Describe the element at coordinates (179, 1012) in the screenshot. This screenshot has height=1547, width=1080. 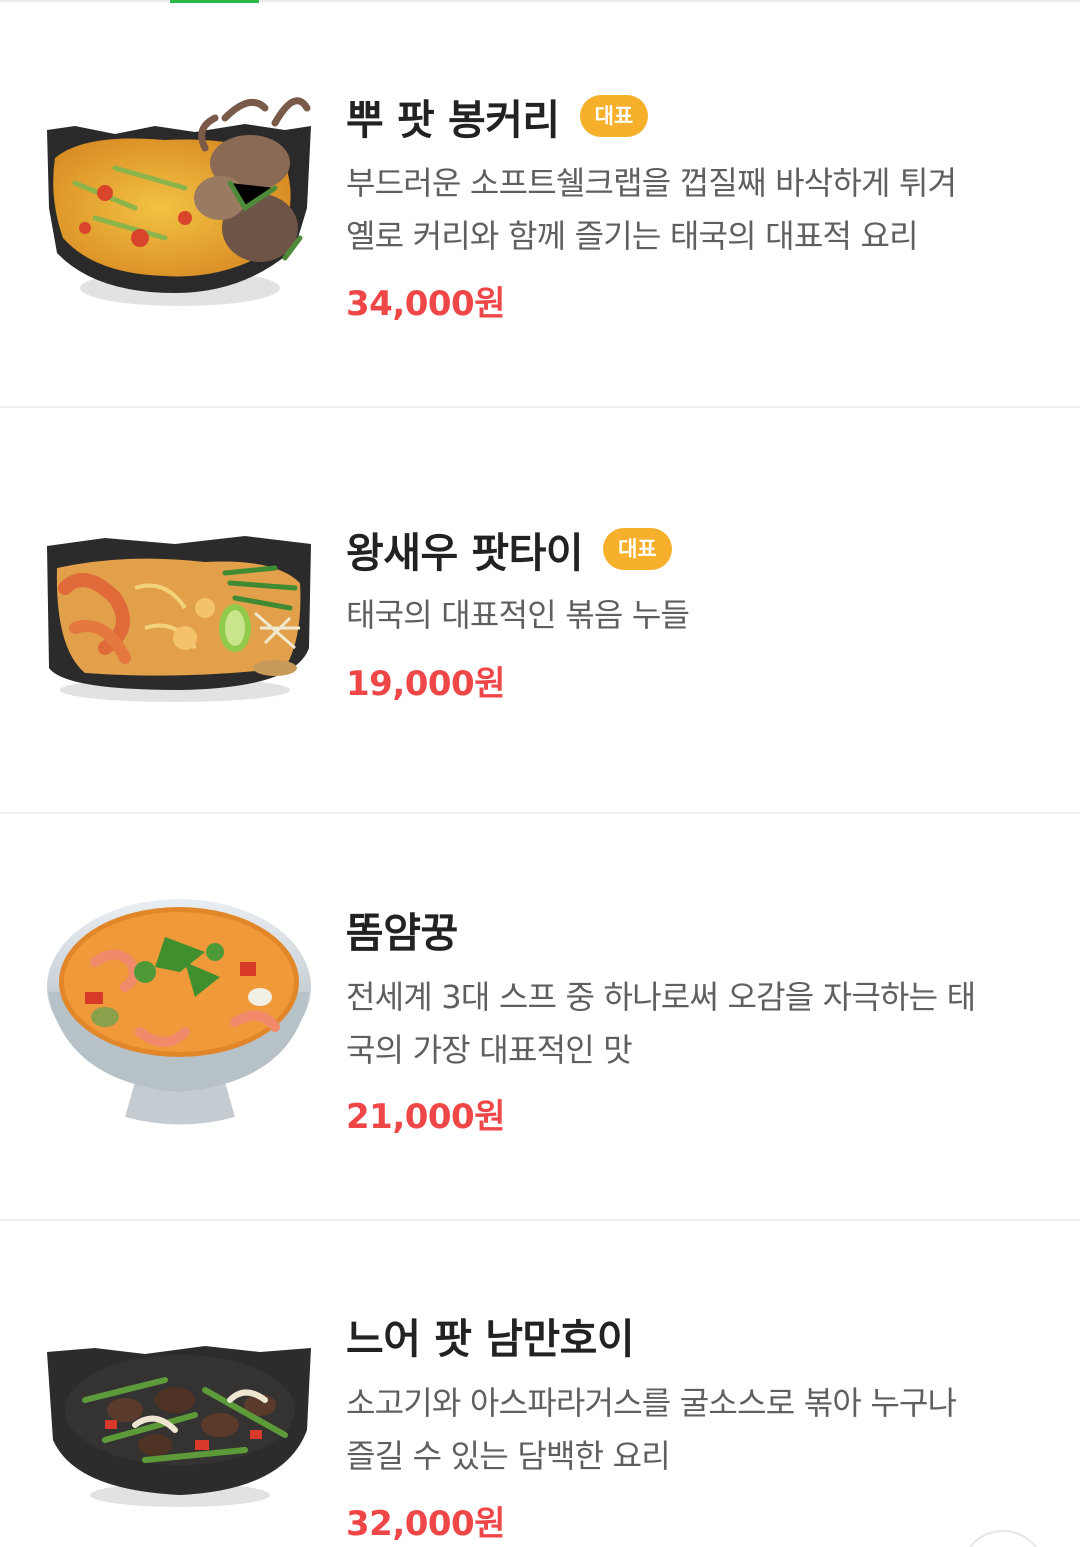
I see `tom-yum-soup-image` at that location.